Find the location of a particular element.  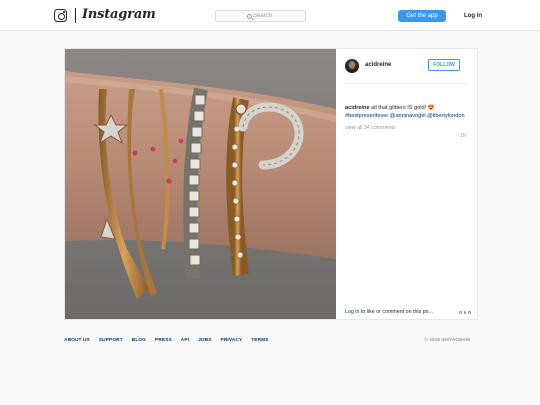

caption-text: all that glitters IS gold! 😍 is located at coordinates (402, 108).